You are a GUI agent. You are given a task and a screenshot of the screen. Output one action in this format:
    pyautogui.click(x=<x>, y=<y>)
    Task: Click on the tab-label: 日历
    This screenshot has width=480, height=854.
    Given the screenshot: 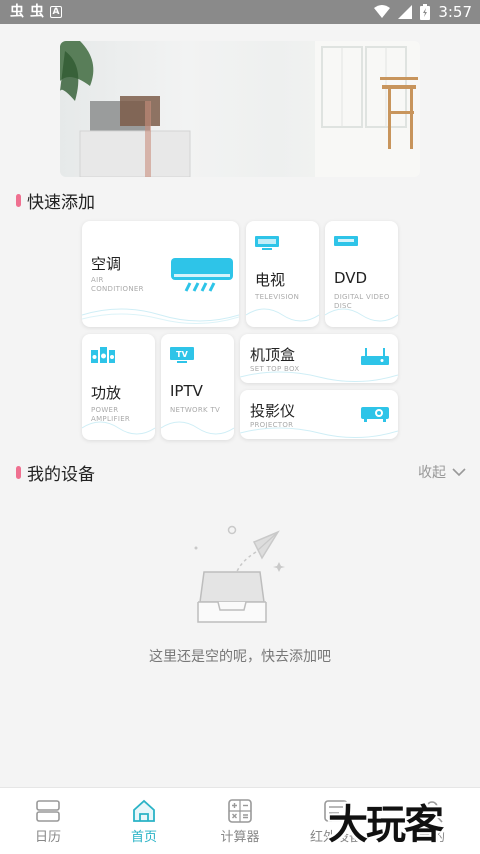 What is the action you would take?
    pyautogui.click(x=47, y=837)
    